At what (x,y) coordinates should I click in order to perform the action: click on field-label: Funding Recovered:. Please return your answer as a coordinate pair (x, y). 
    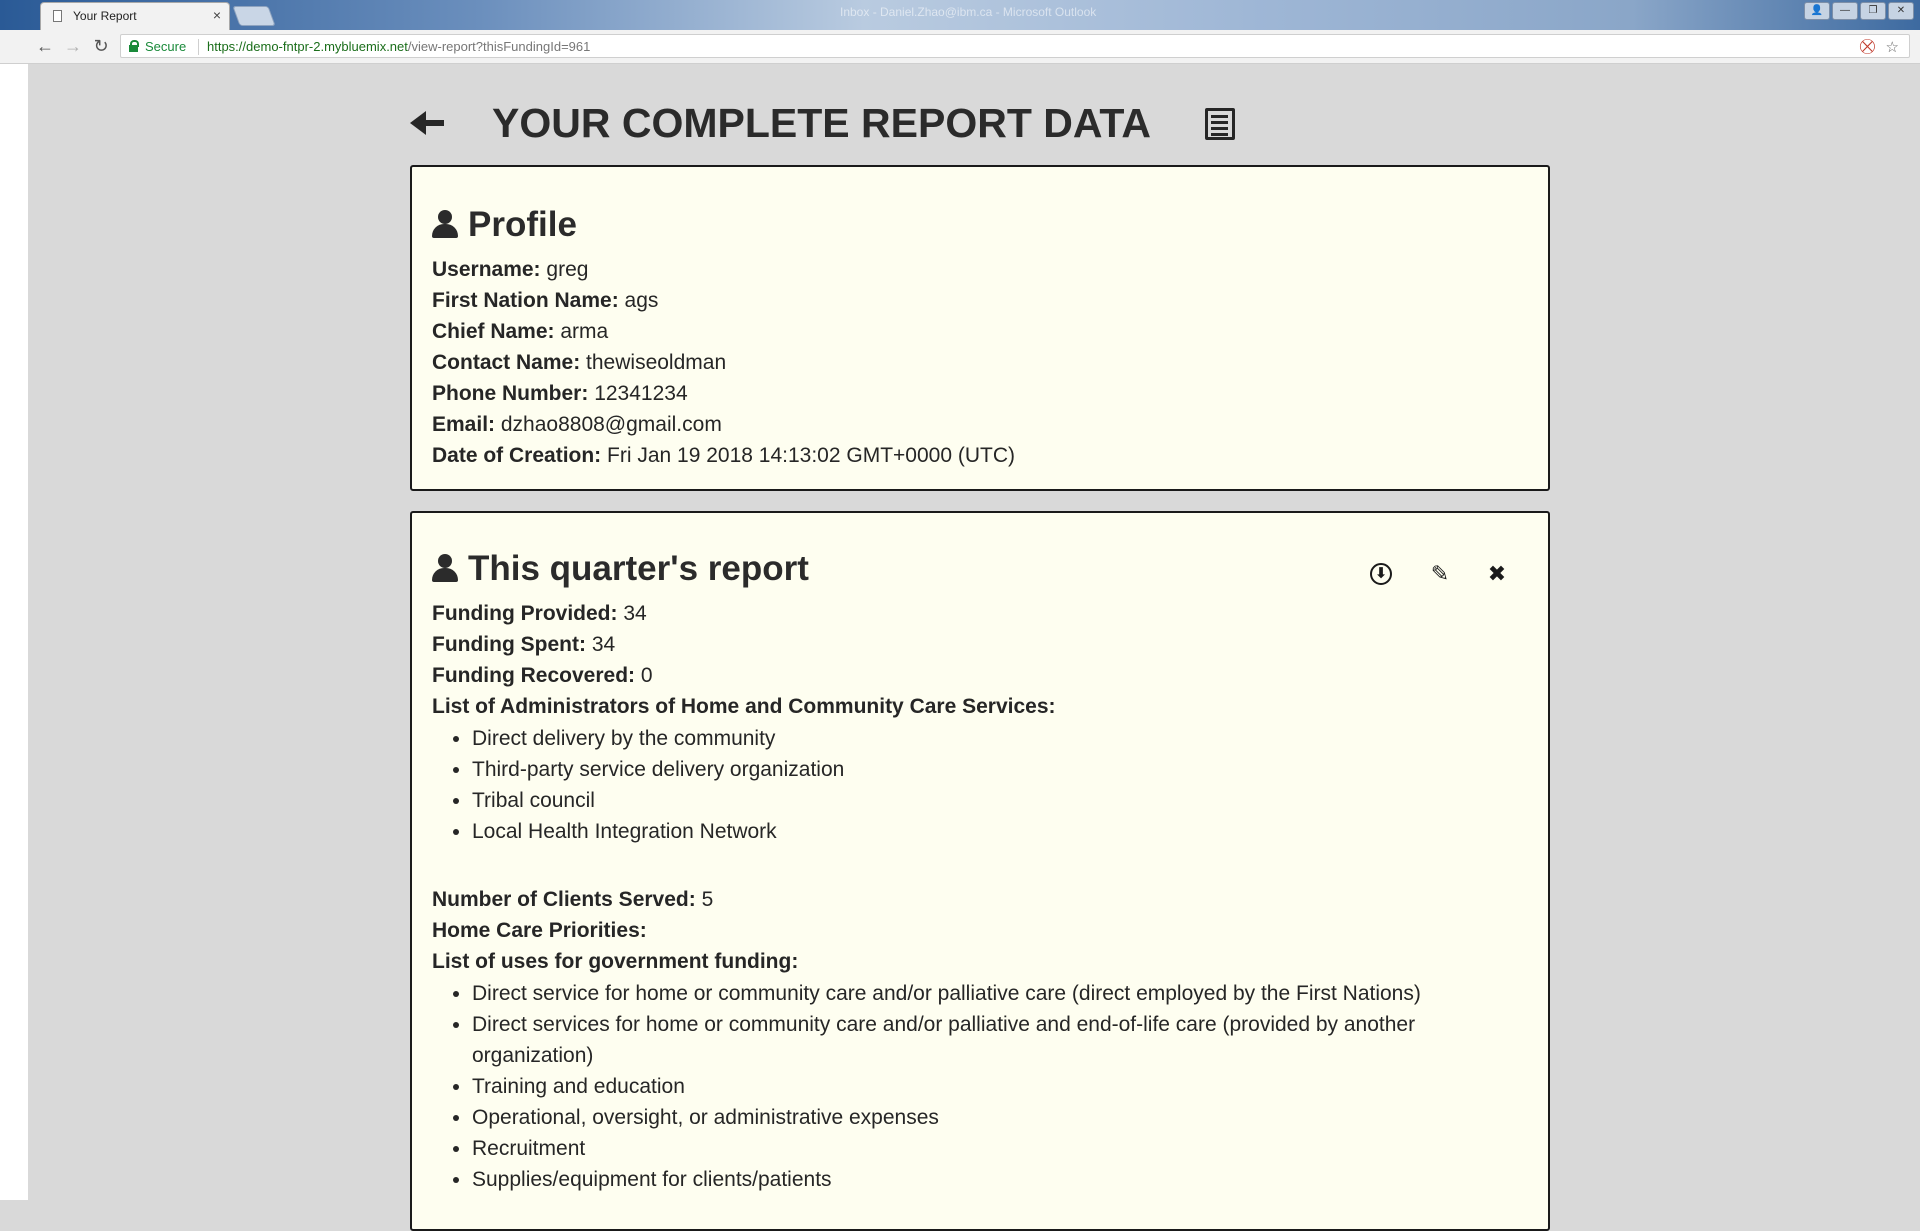
    Looking at the image, I should click on (534, 675).